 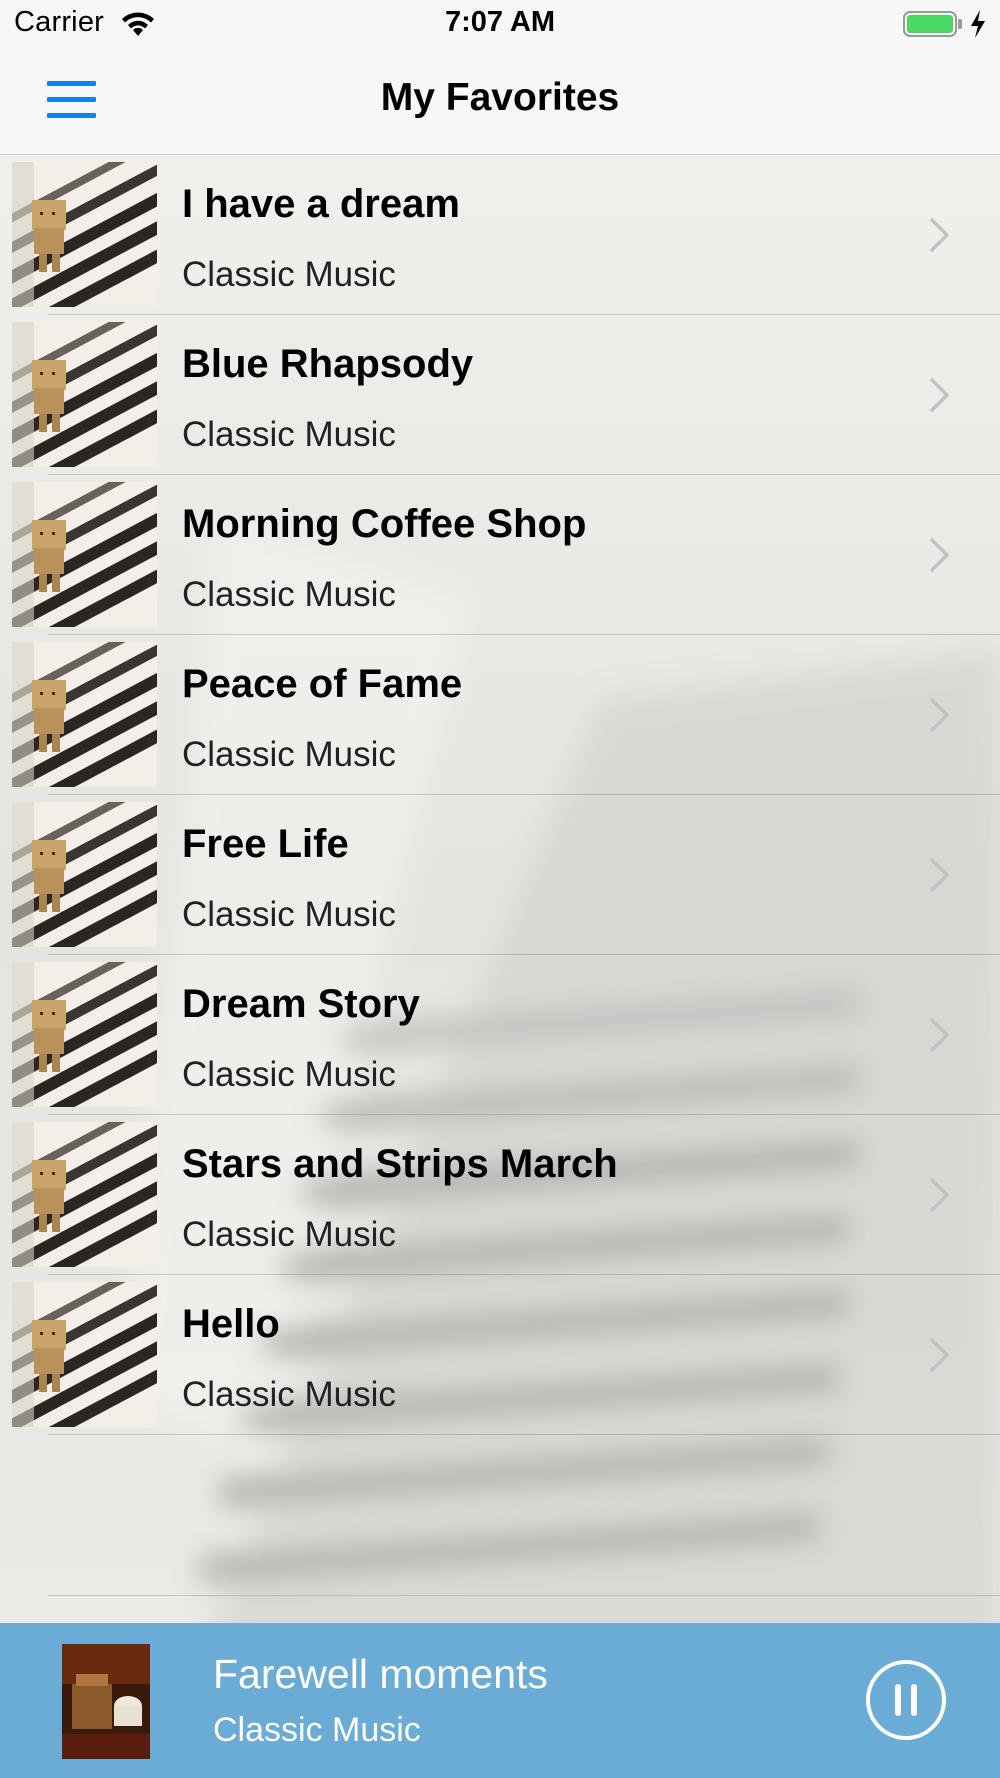 What do you see at coordinates (500, 1195) in the screenshot?
I see `song-row: Stars and Strips March Classic Music` at bounding box center [500, 1195].